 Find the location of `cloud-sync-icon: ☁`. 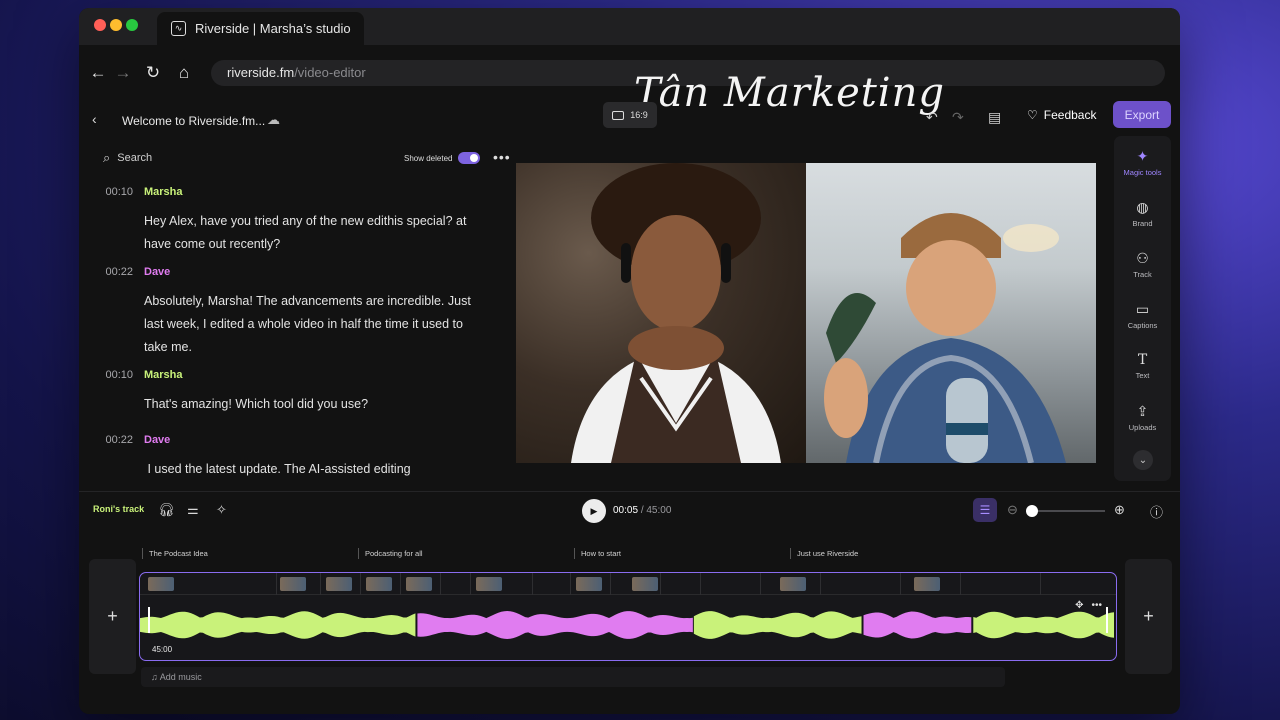

cloud-sync-icon: ☁ is located at coordinates (273, 119).